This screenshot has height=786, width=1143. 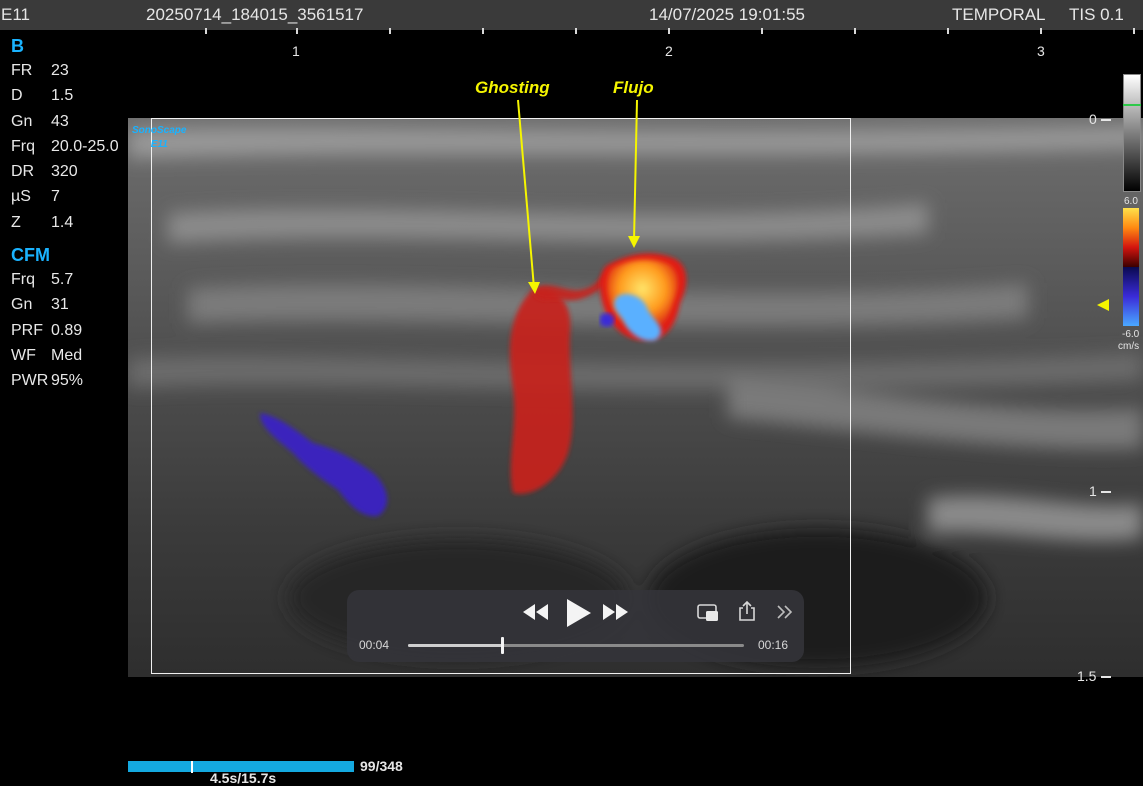 I want to click on ghosting-arrowhead, so click(x=534, y=288).